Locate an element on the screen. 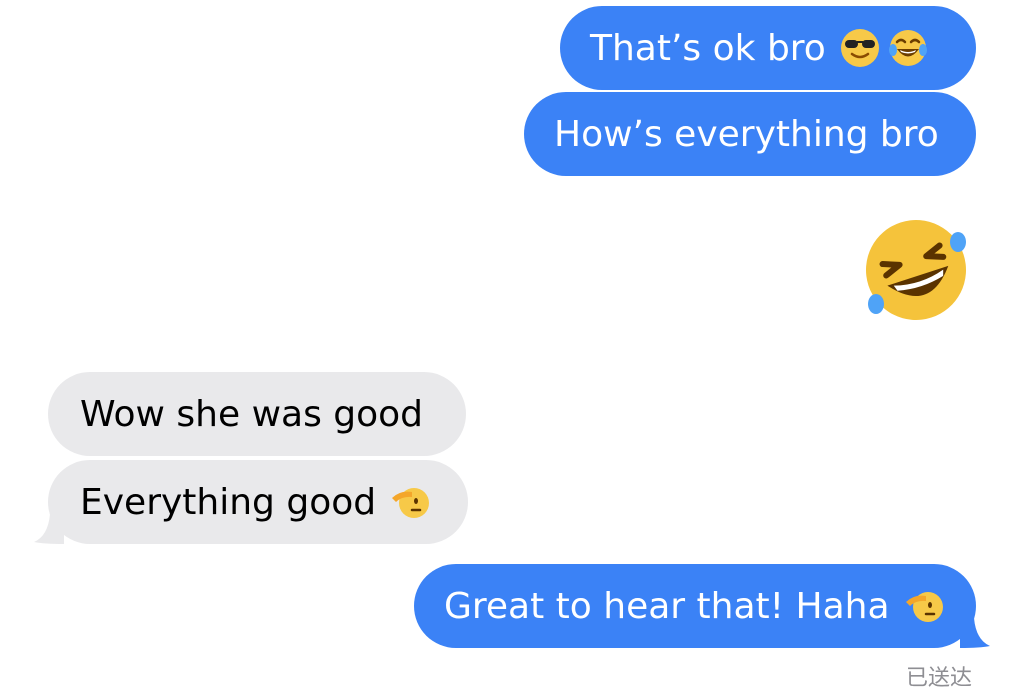  delivery-status: 已送达 is located at coordinates (938, 678).